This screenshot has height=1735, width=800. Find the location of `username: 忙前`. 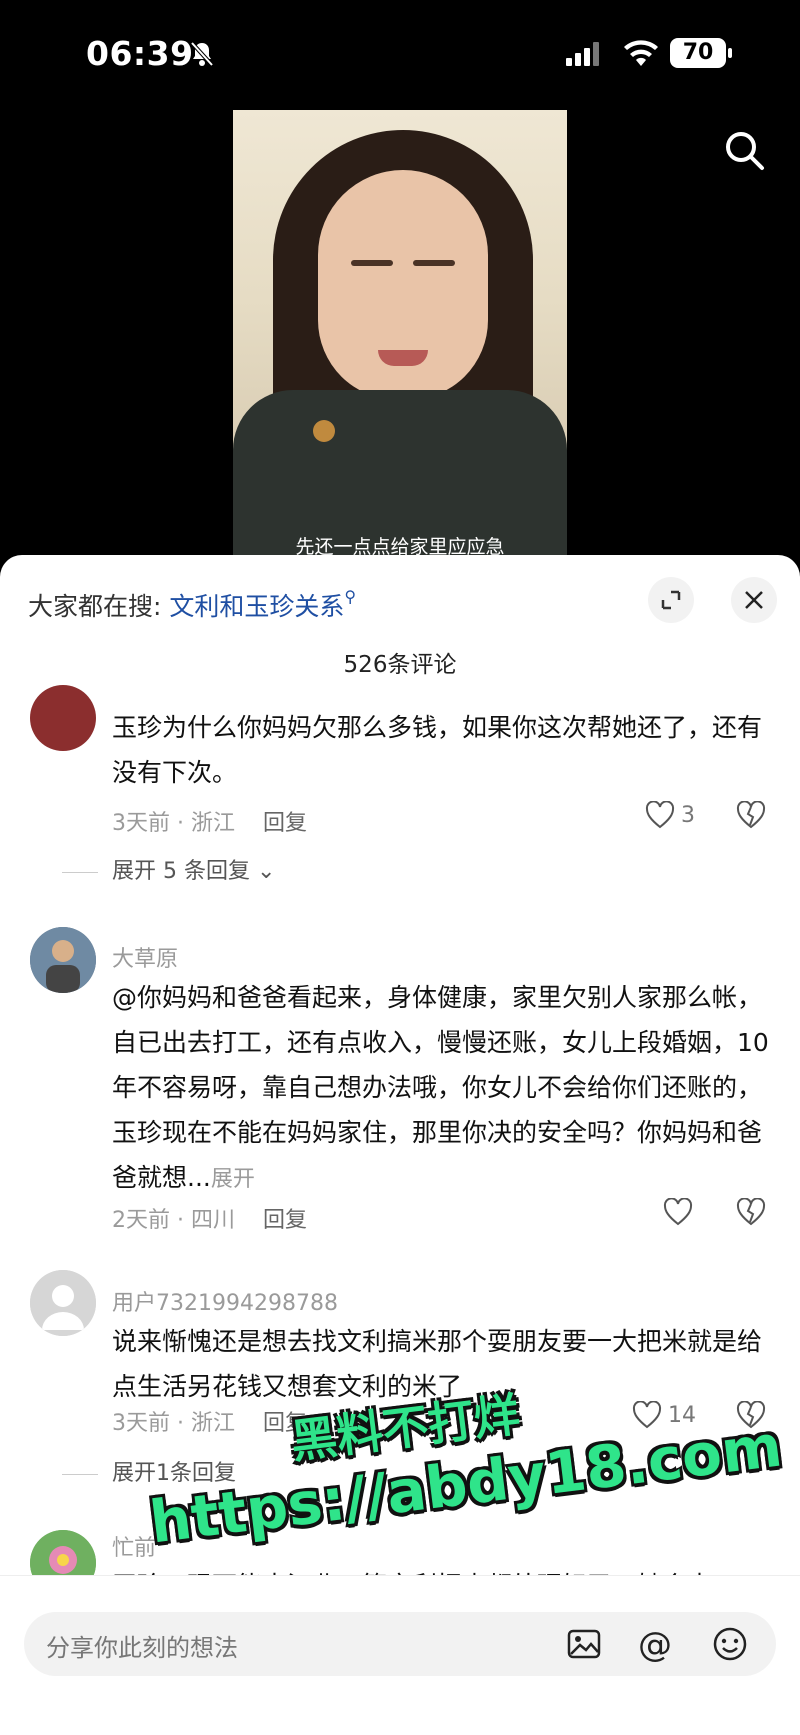

username: 忙前 is located at coordinates (134, 1546).